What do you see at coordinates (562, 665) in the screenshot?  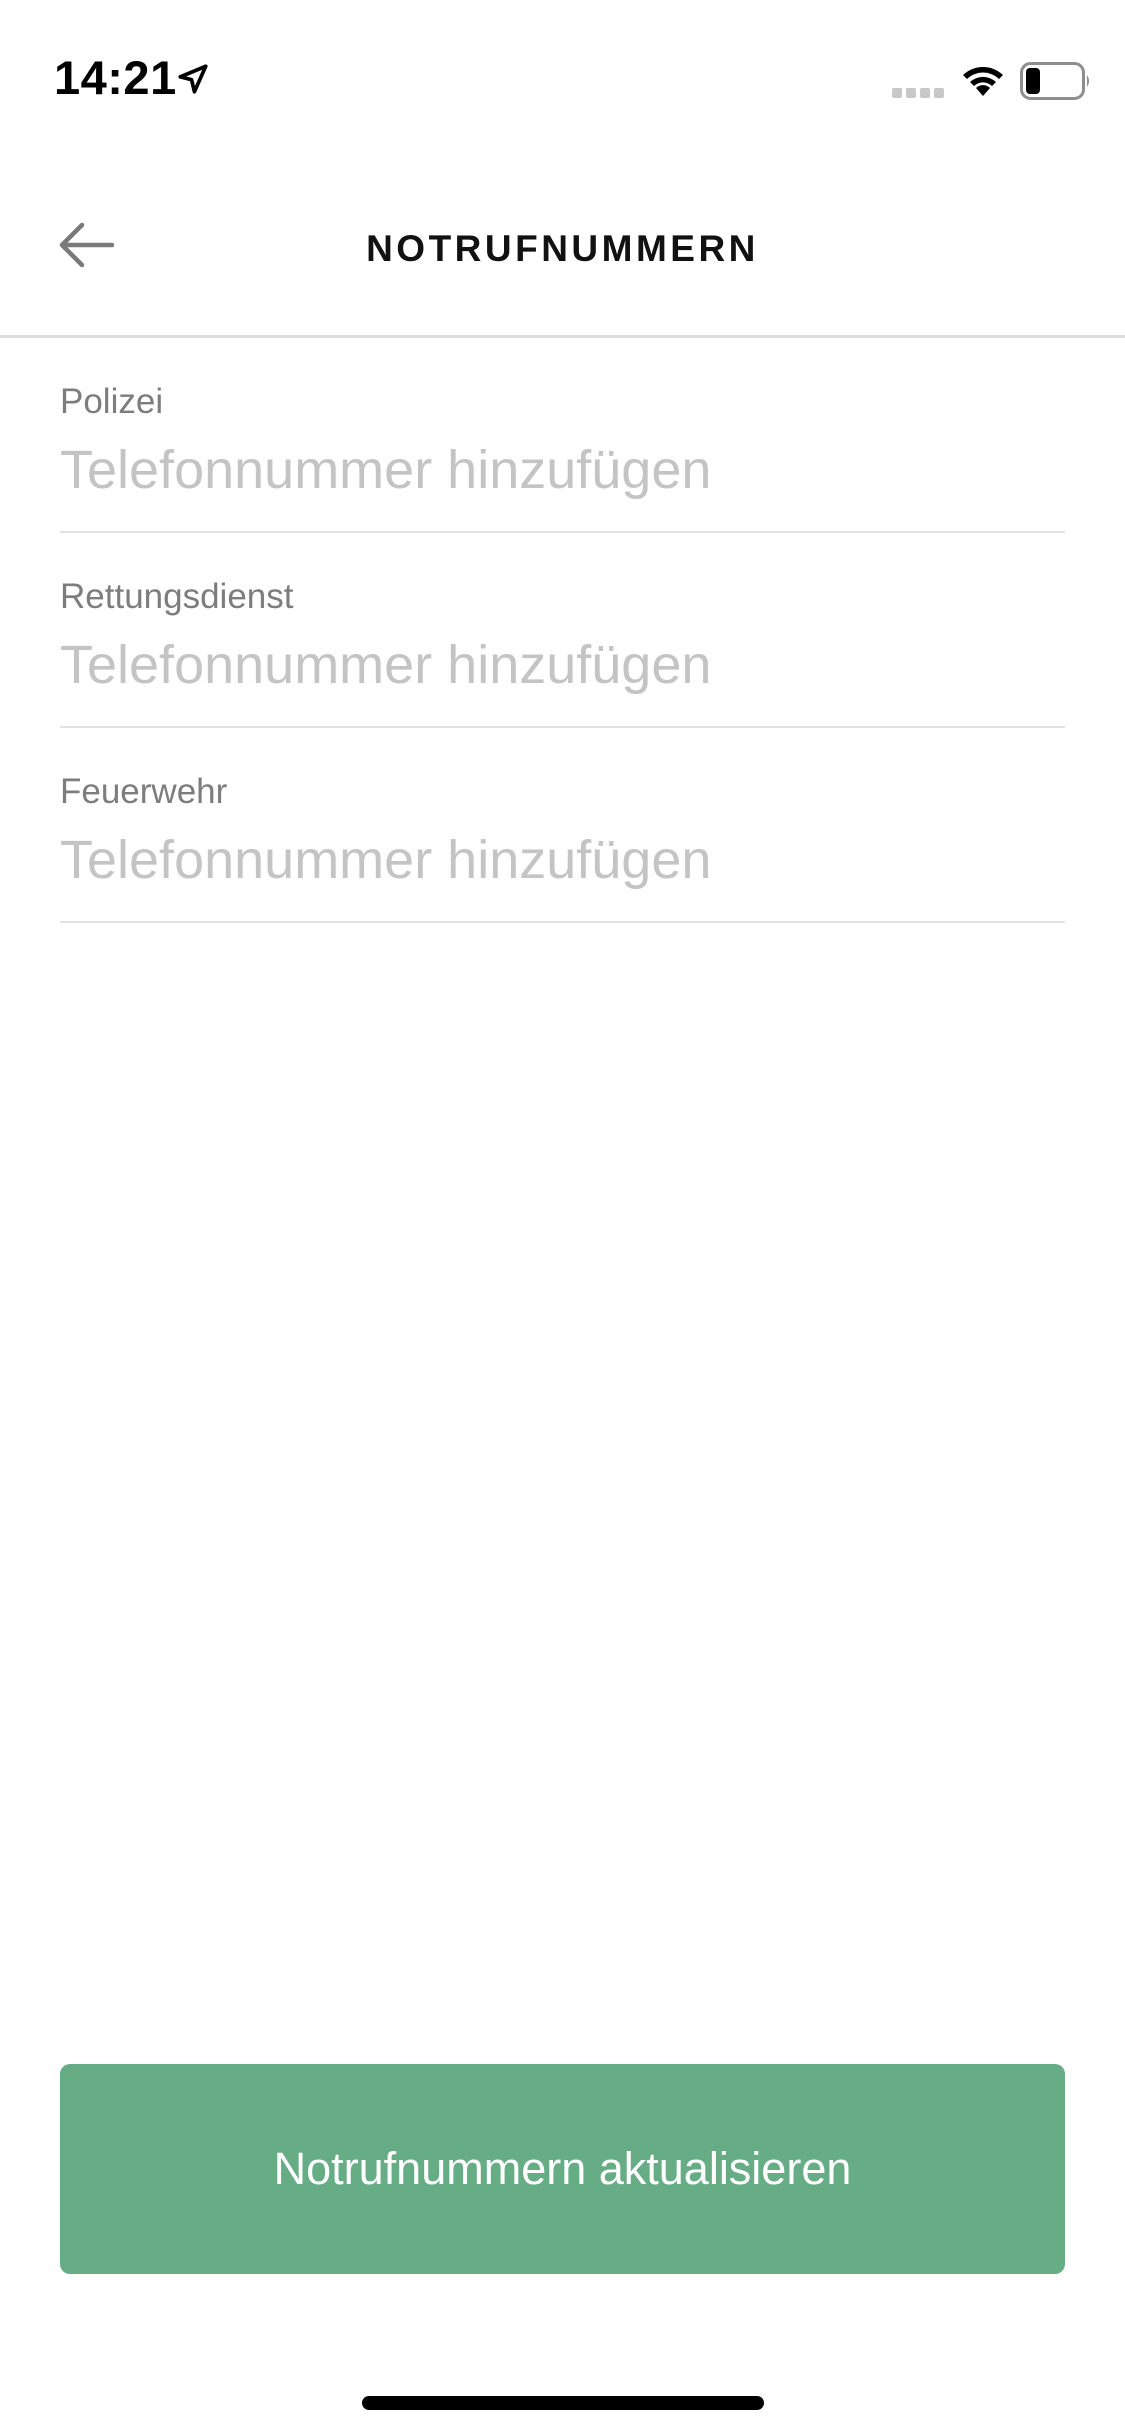 I see `ambulance-phone-input` at bounding box center [562, 665].